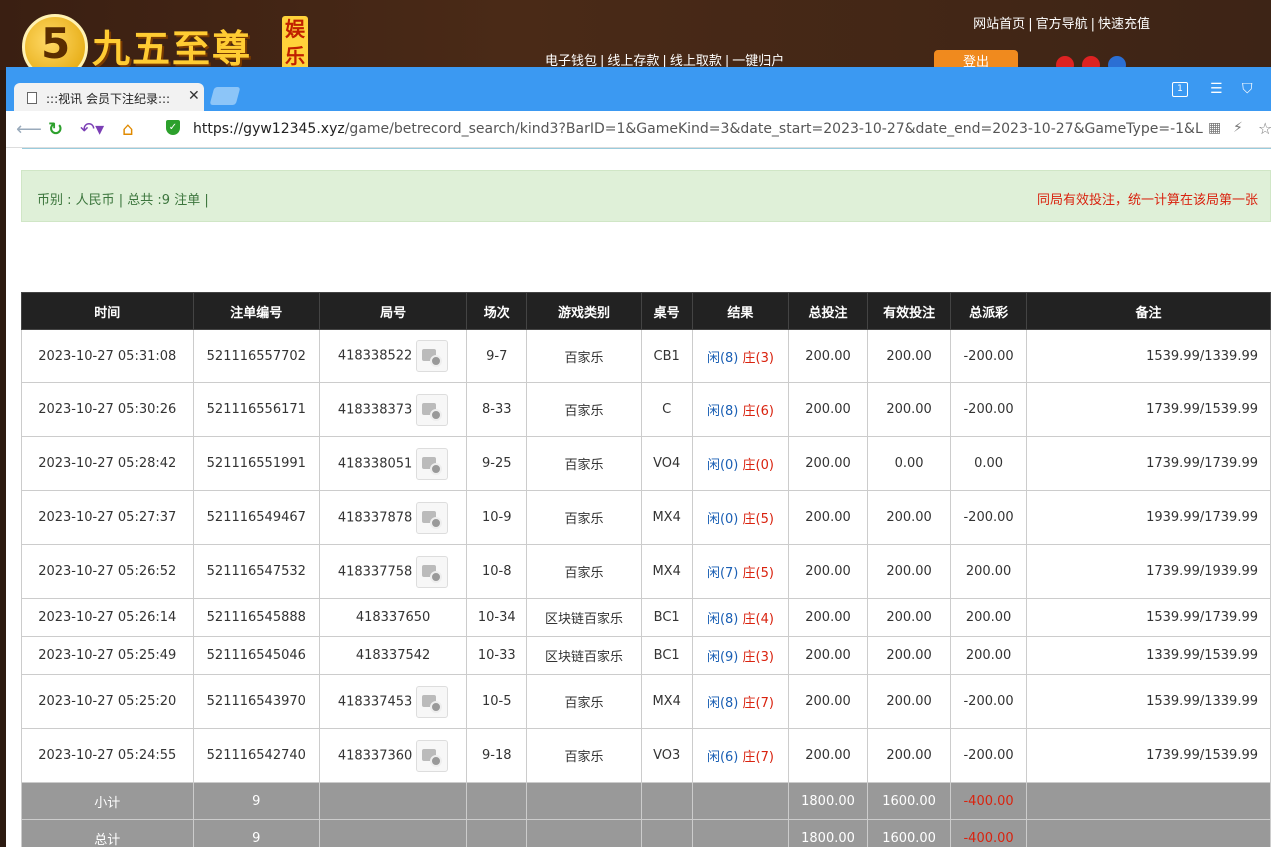  Describe the element at coordinates (393, 463) in the screenshot. I see `cell-round: 418338051` at that location.